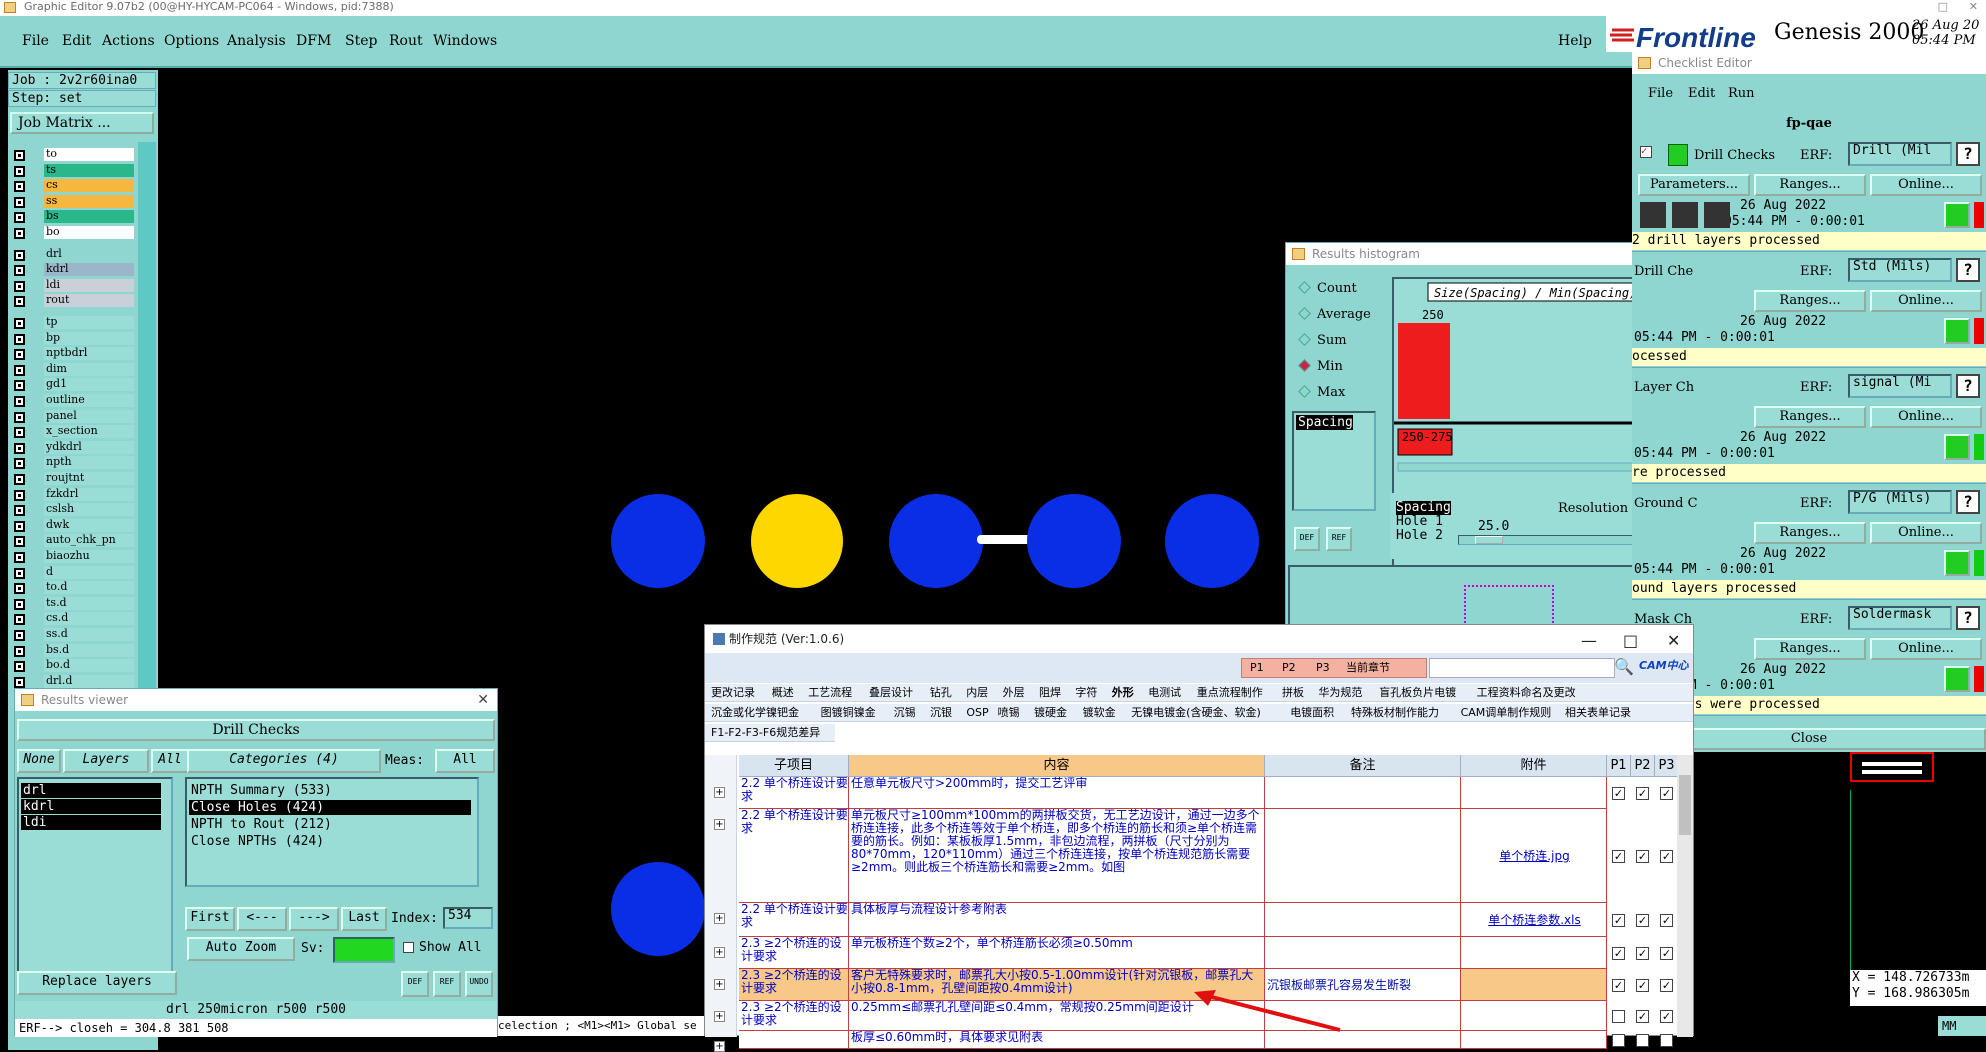 Image resolution: width=1986 pixels, height=1052 pixels. What do you see at coordinates (1506, 713) in the screenshot?
I see `spec-tab: CAM调单制作规则` at bounding box center [1506, 713].